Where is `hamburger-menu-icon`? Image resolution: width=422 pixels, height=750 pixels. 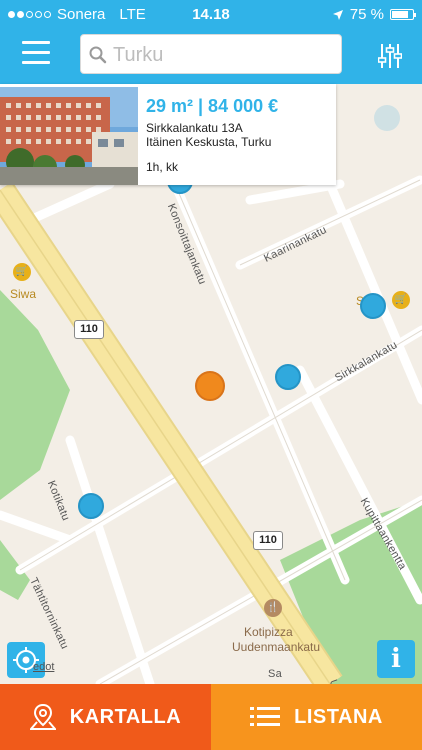
hamburger-menu-icon is located at coordinates (36, 42).